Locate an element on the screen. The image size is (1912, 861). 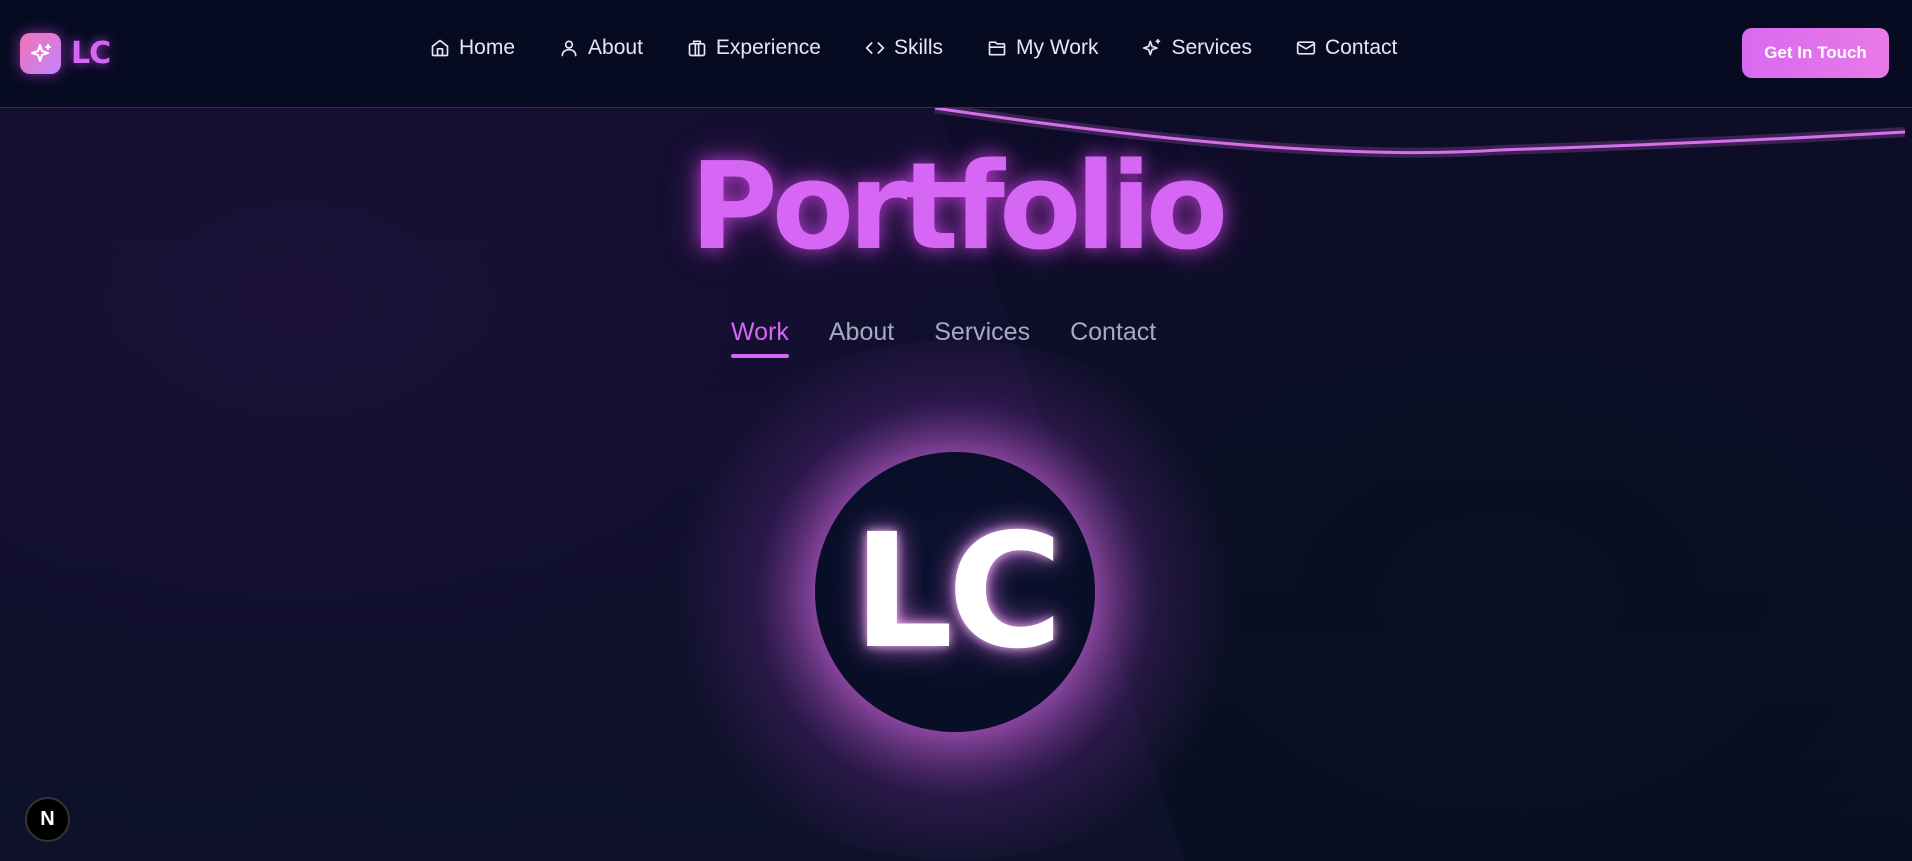
tab-contact: Contact is located at coordinates (1113, 336).